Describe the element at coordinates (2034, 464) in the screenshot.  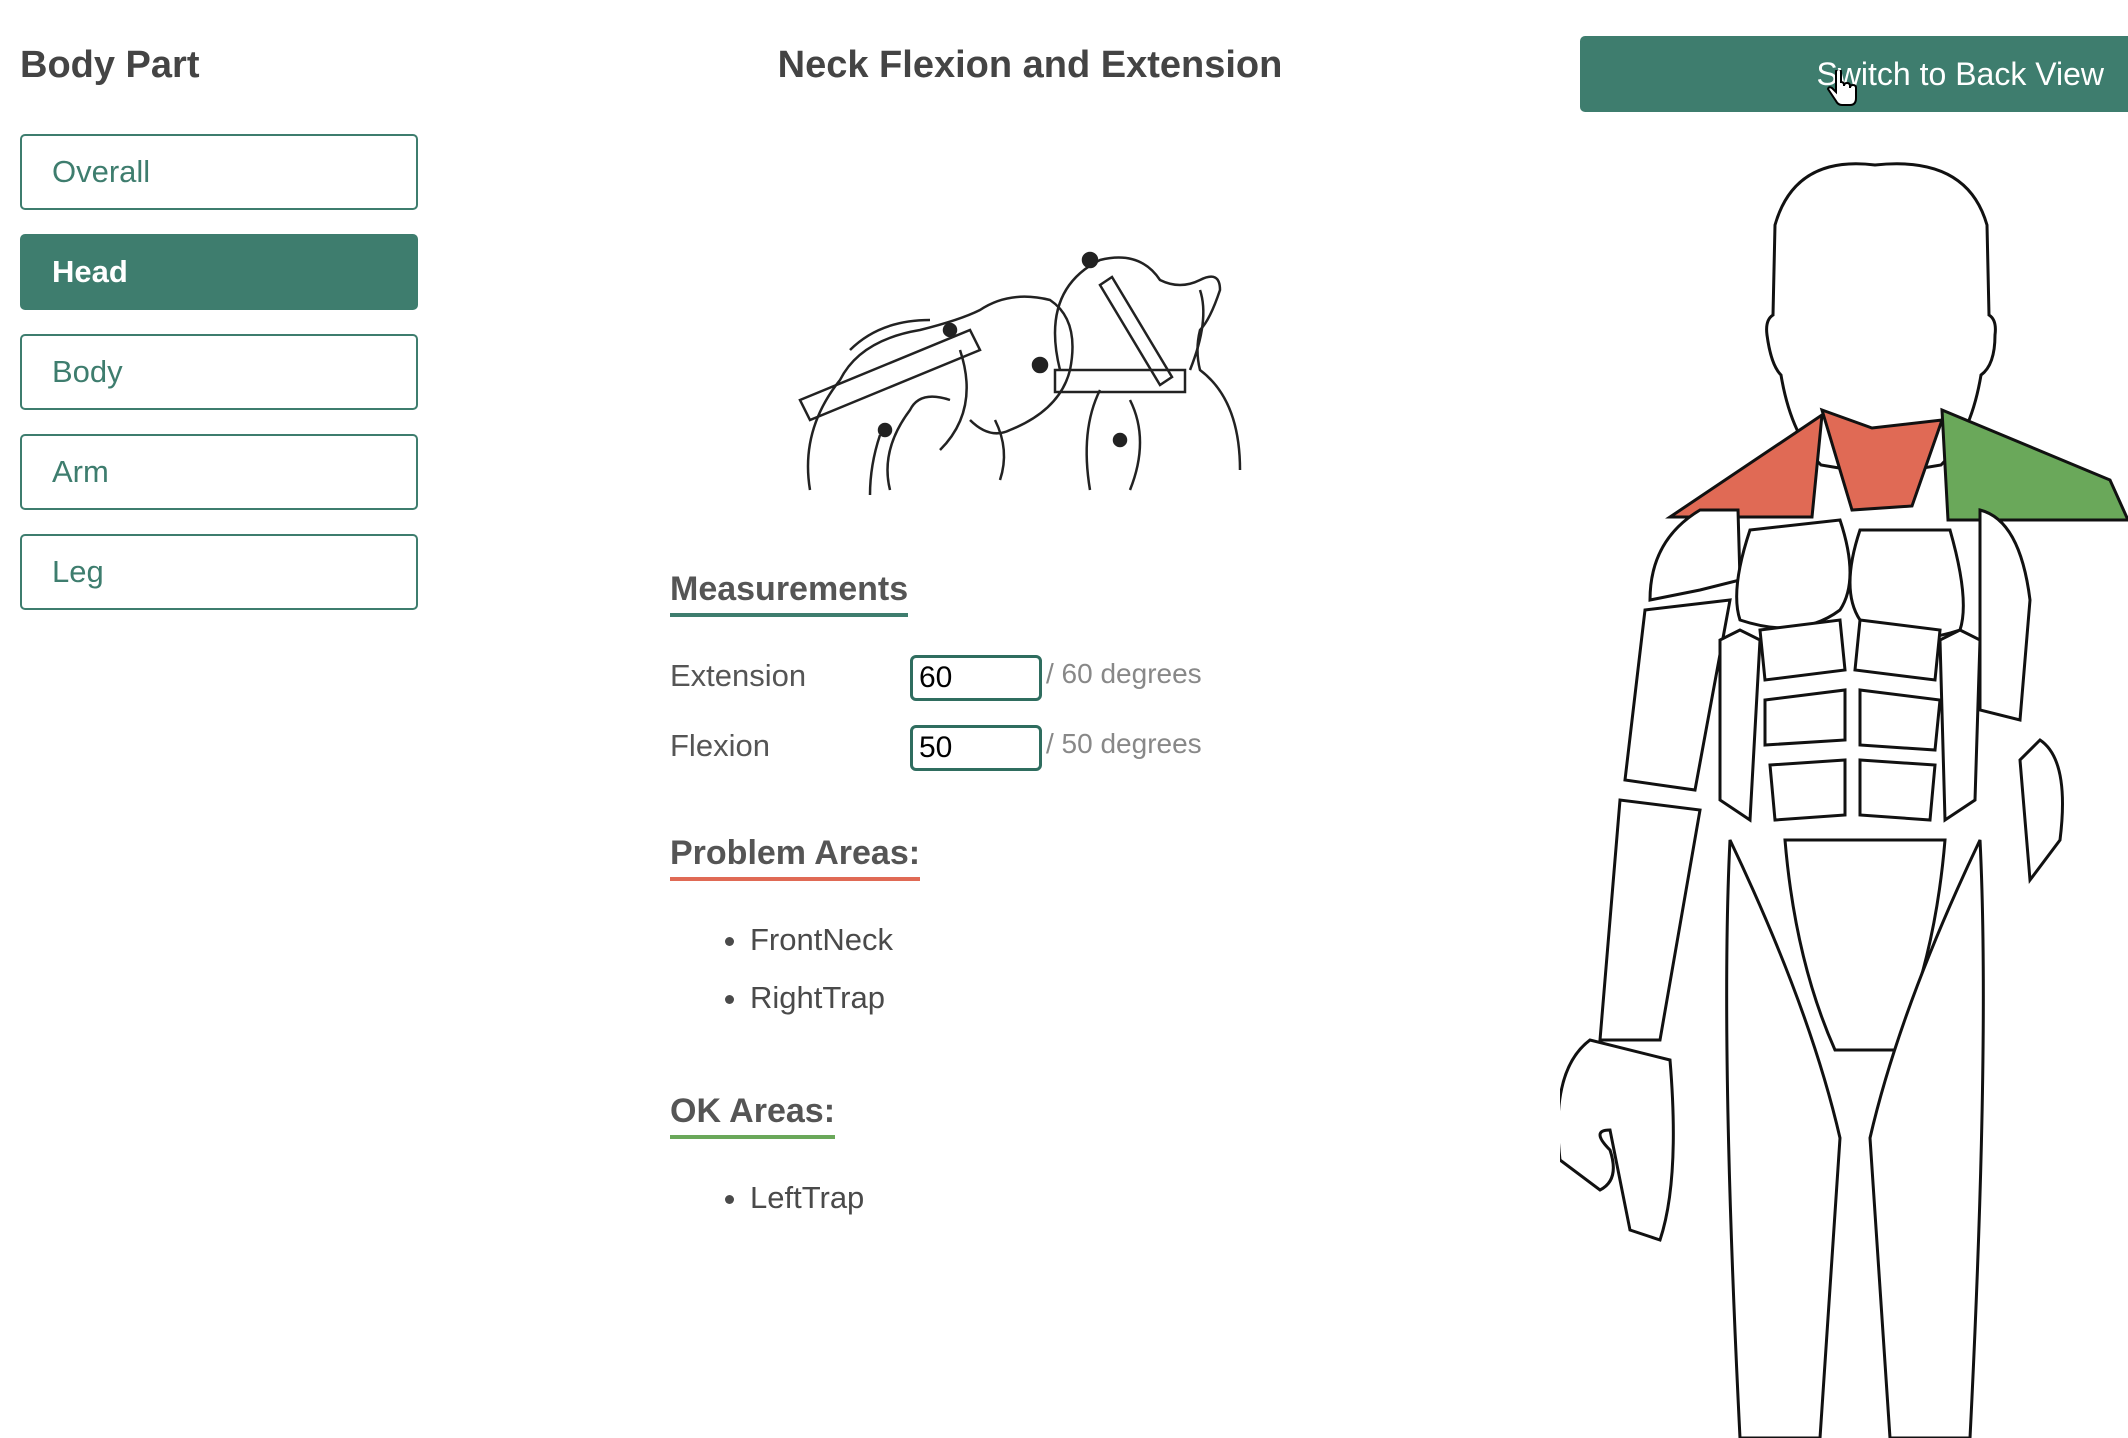
I see `left-trap-region` at that location.